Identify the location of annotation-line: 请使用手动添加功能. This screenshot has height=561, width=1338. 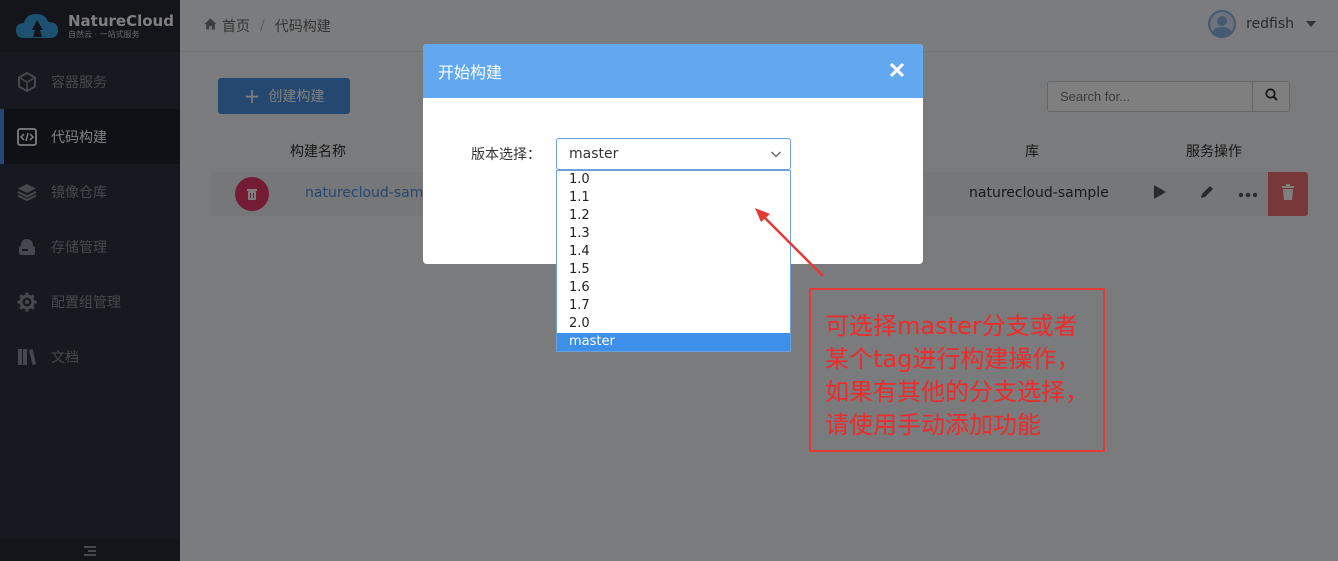
(933, 425).